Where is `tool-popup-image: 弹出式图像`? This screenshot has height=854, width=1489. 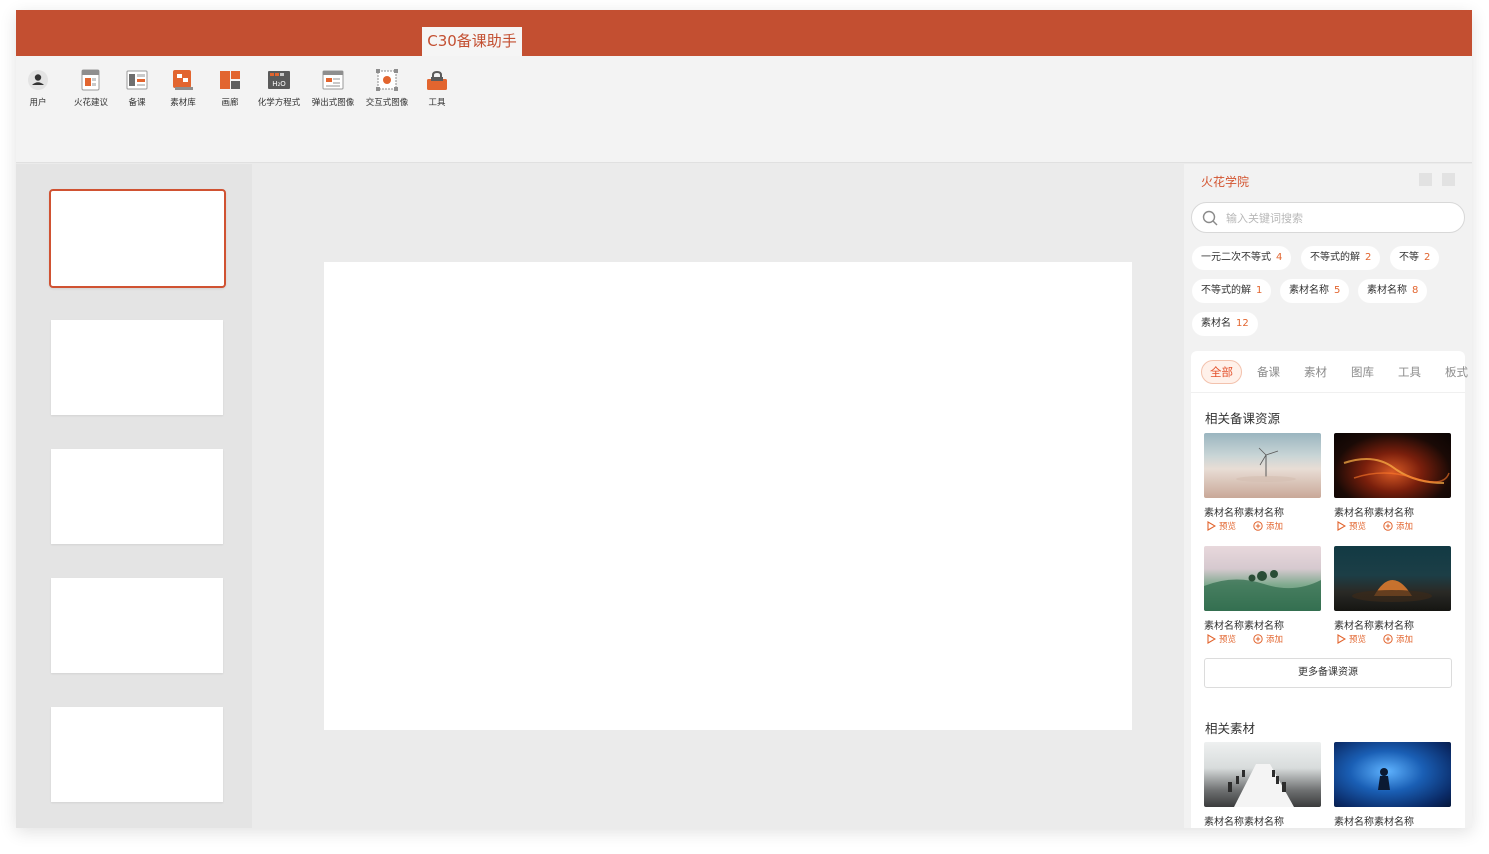 tool-popup-image: 弹出式图像 is located at coordinates (333, 88).